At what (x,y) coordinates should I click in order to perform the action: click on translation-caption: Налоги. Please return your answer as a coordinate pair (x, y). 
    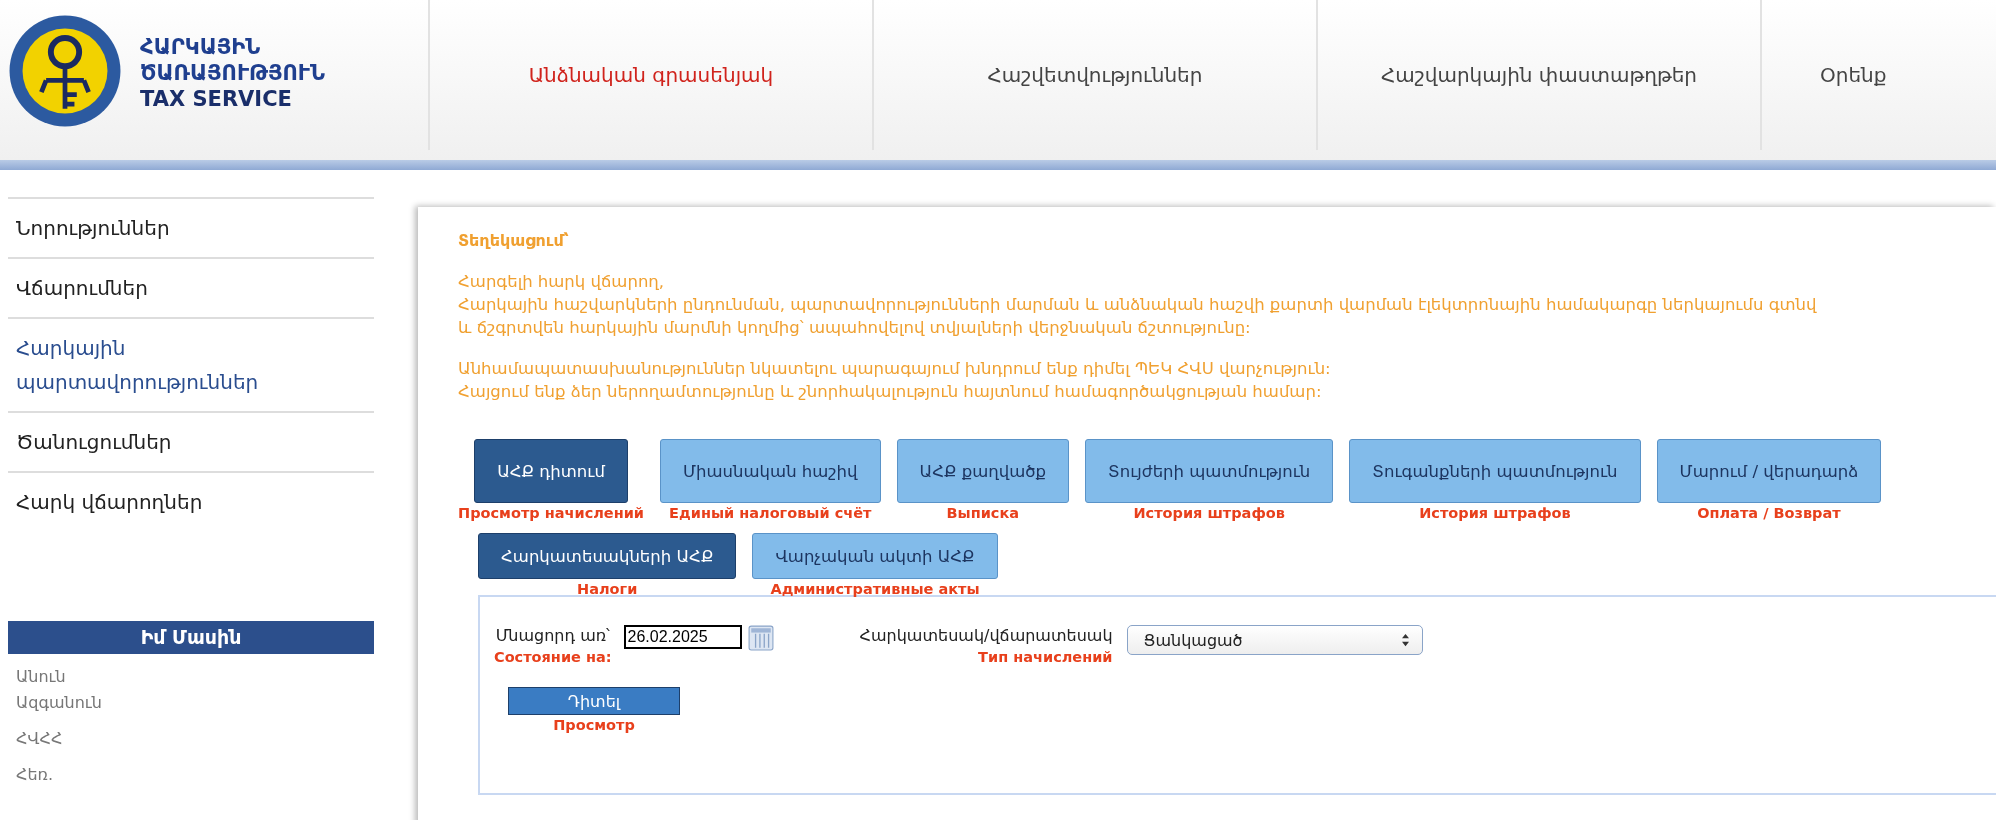
    Looking at the image, I should click on (607, 589).